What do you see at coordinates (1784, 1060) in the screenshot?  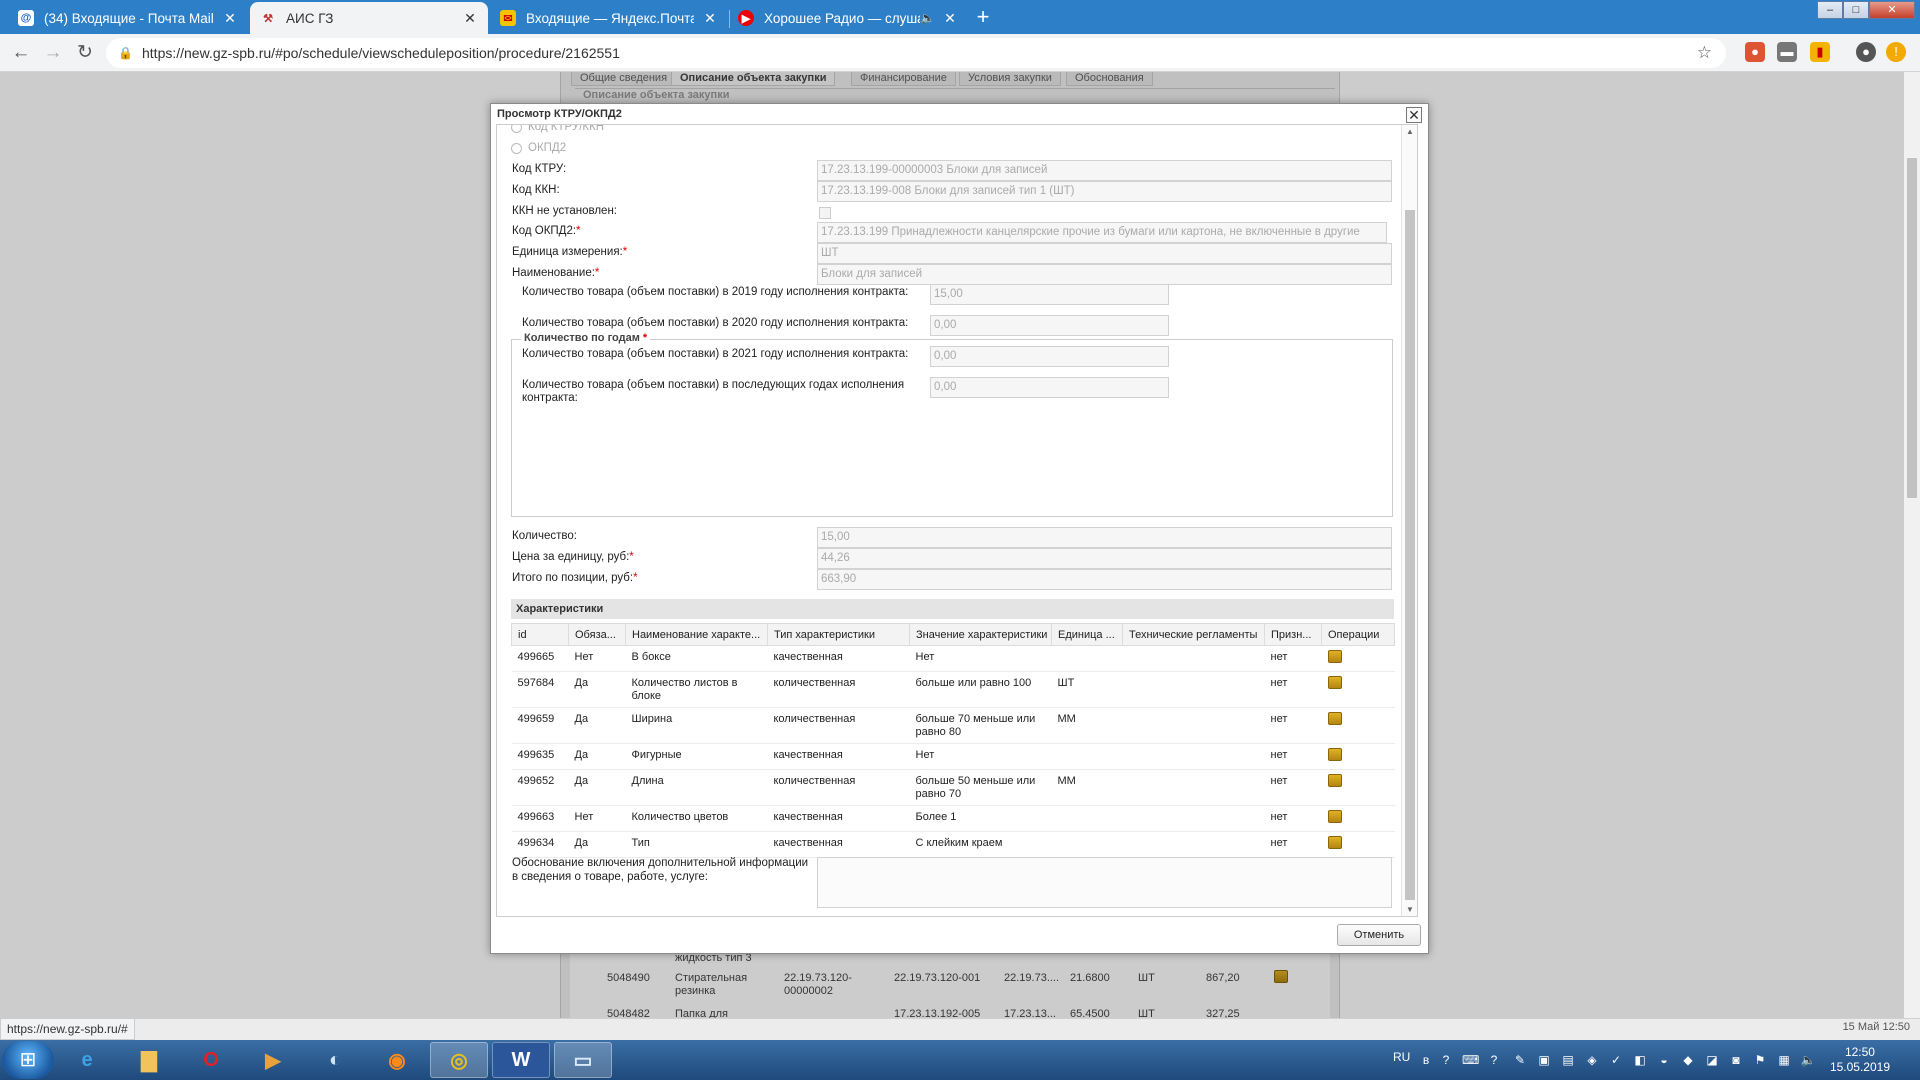 I see `network-icon: ▦` at bounding box center [1784, 1060].